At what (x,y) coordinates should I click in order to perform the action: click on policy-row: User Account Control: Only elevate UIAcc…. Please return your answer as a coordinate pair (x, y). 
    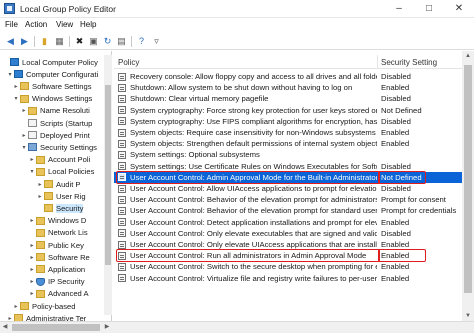
    Looking at the image, I should click on (290, 244).